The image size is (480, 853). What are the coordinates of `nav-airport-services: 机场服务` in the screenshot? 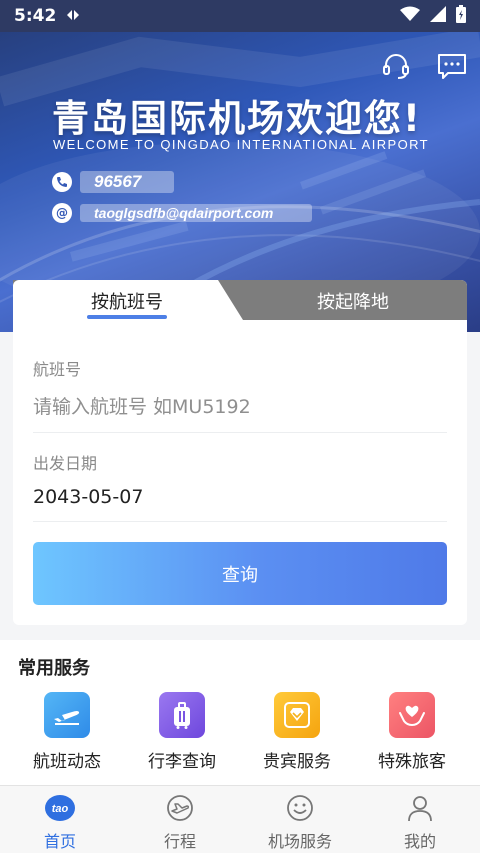 It's located at (300, 822).